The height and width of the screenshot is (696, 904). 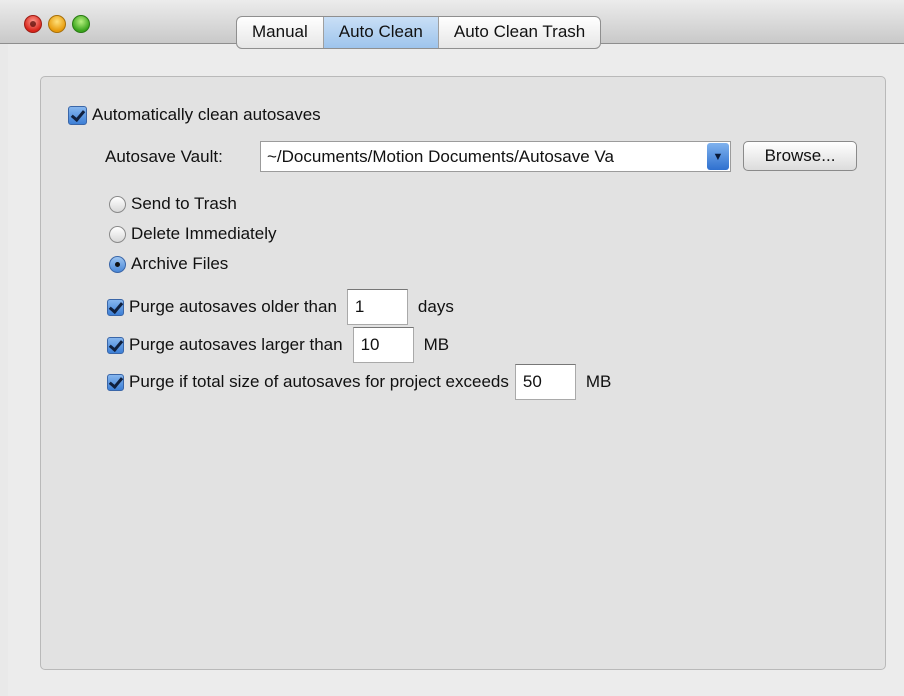 I want to click on purge-older-checkbox, so click(x=115, y=307).